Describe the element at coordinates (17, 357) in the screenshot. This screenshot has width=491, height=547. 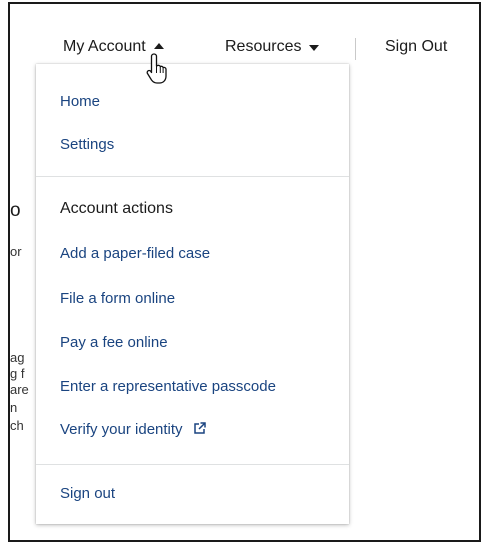
I see `background-text-fragment: ag` at that location.